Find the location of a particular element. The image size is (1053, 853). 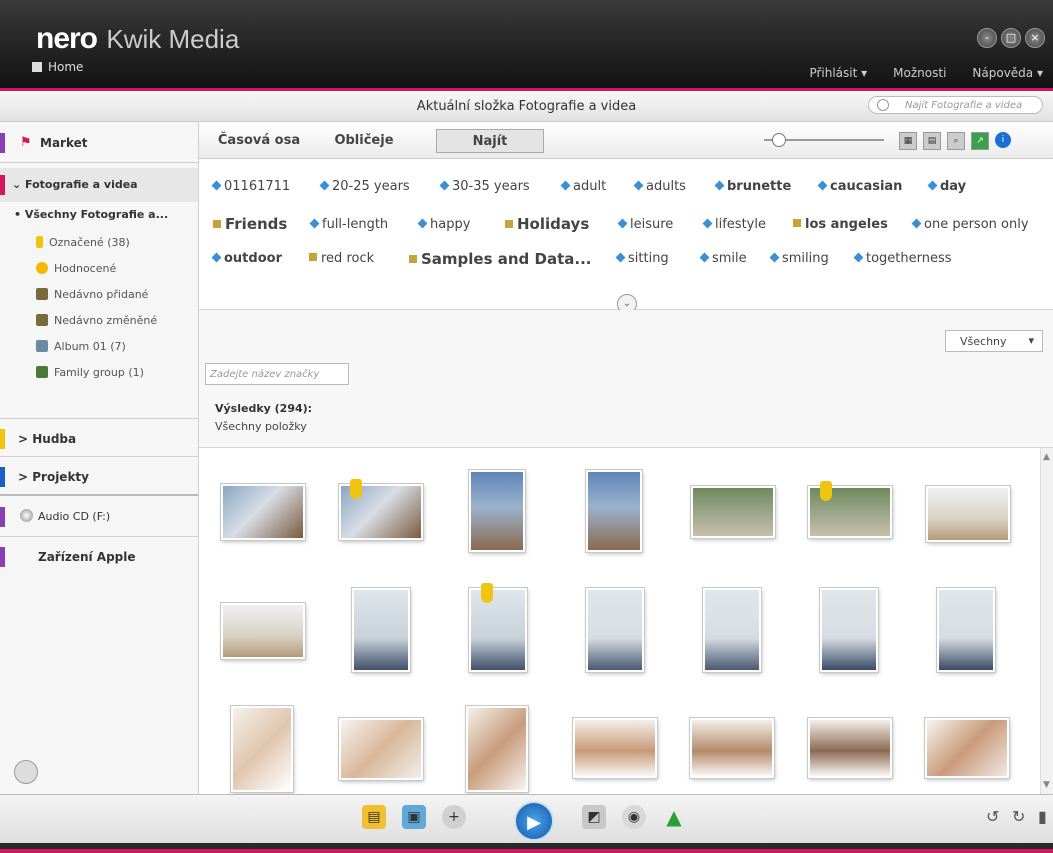

tag-item: 20-25 years is located at coordinates (365, 186).